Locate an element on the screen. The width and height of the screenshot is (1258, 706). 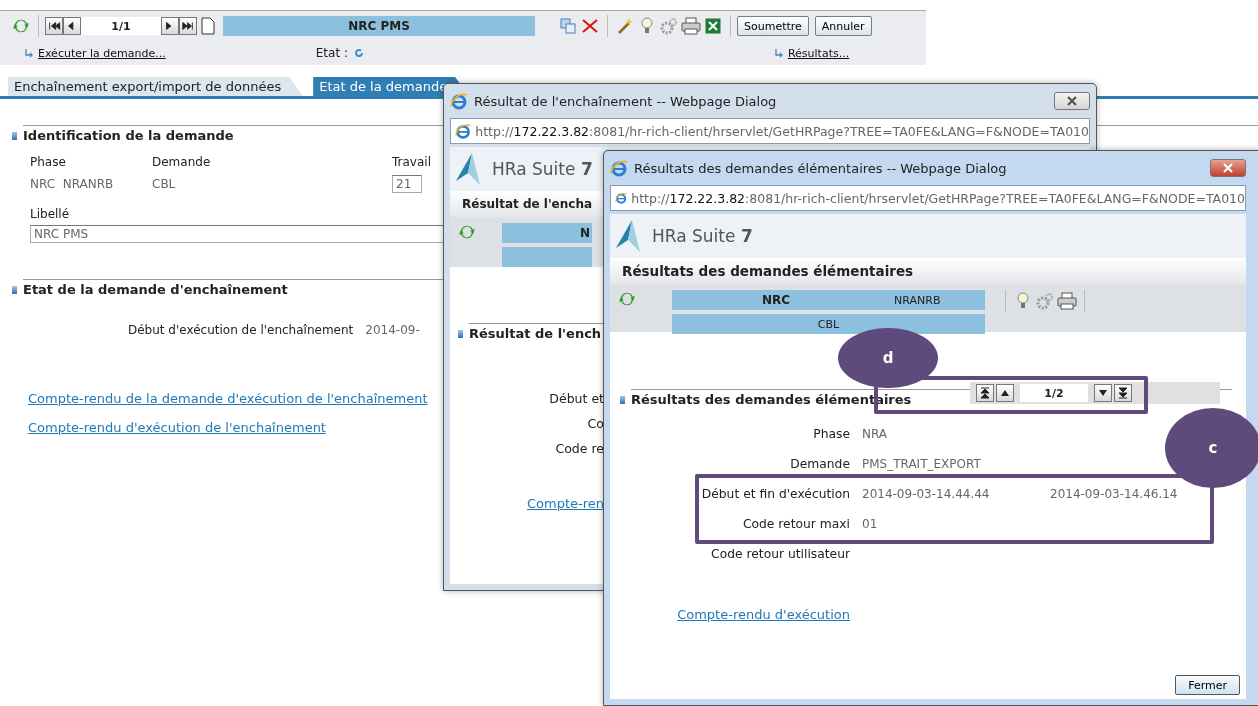
down-arrow-icon is located at coordinates (1103, 393).